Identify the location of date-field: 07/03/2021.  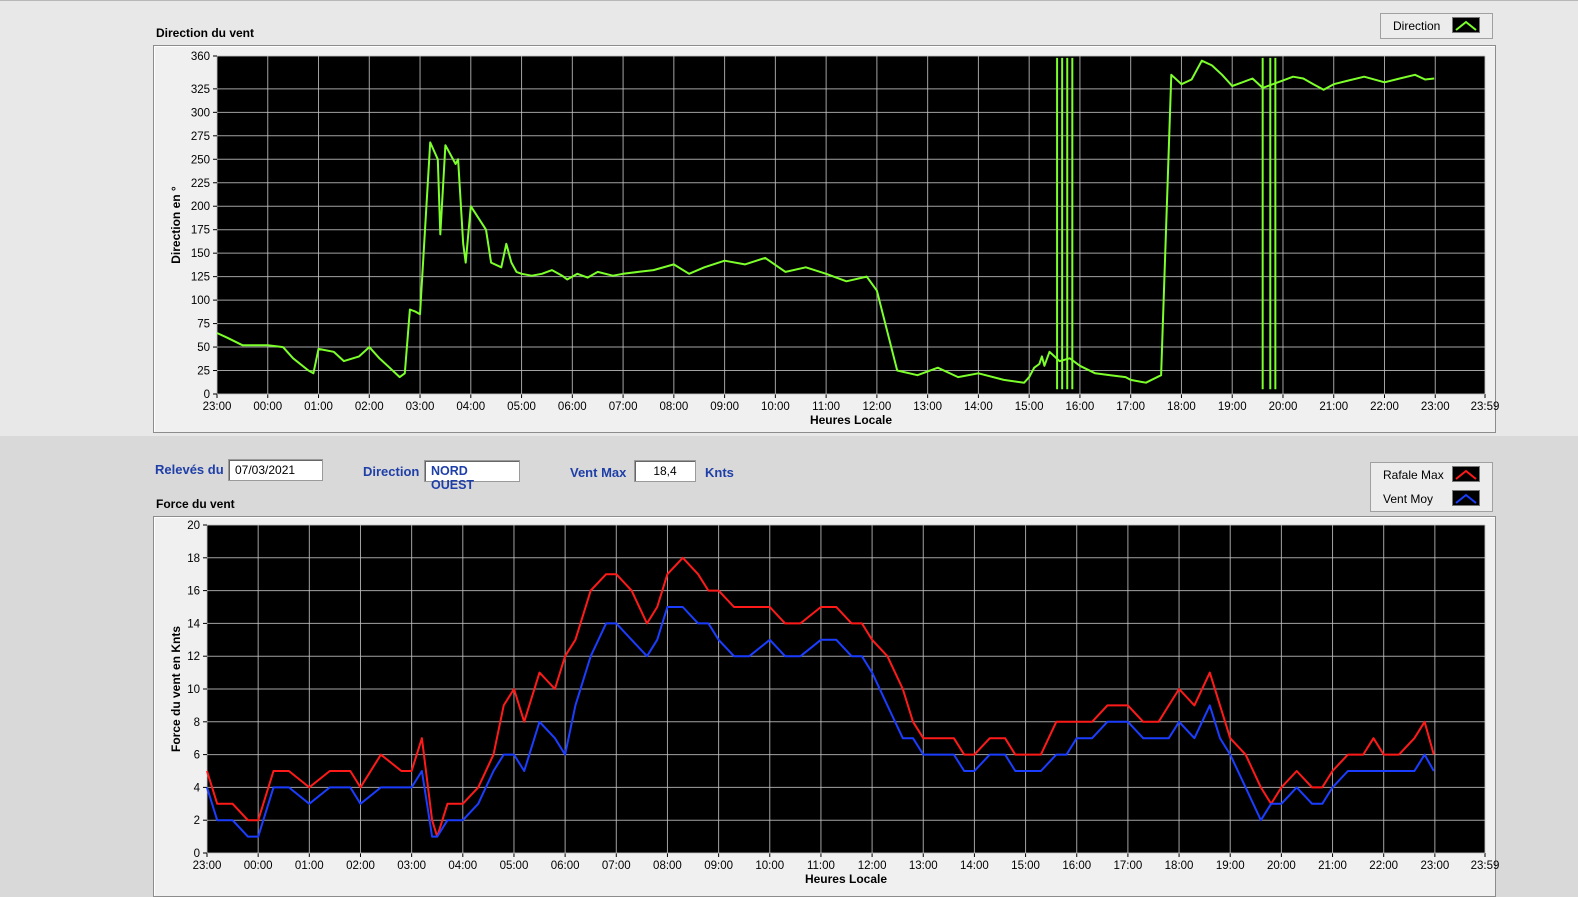
(275, 470).